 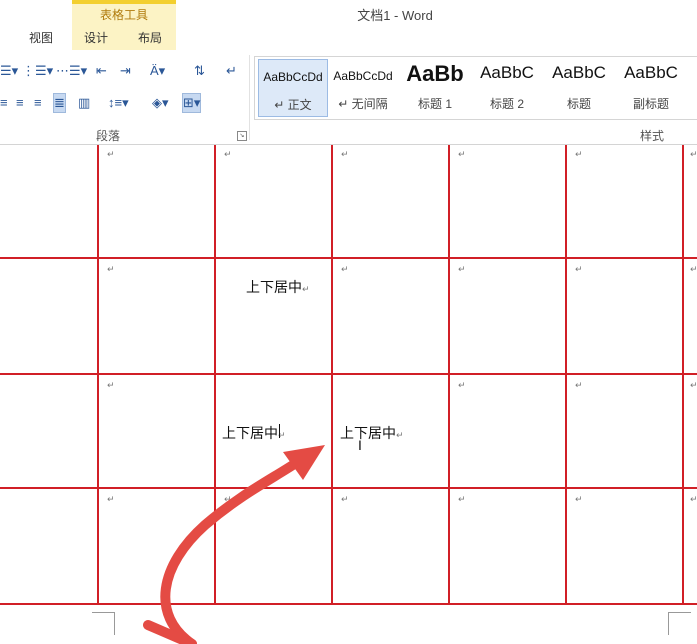 I want to click on style-subtitle: AaBbC 副标题, so click(x=651, y=87).